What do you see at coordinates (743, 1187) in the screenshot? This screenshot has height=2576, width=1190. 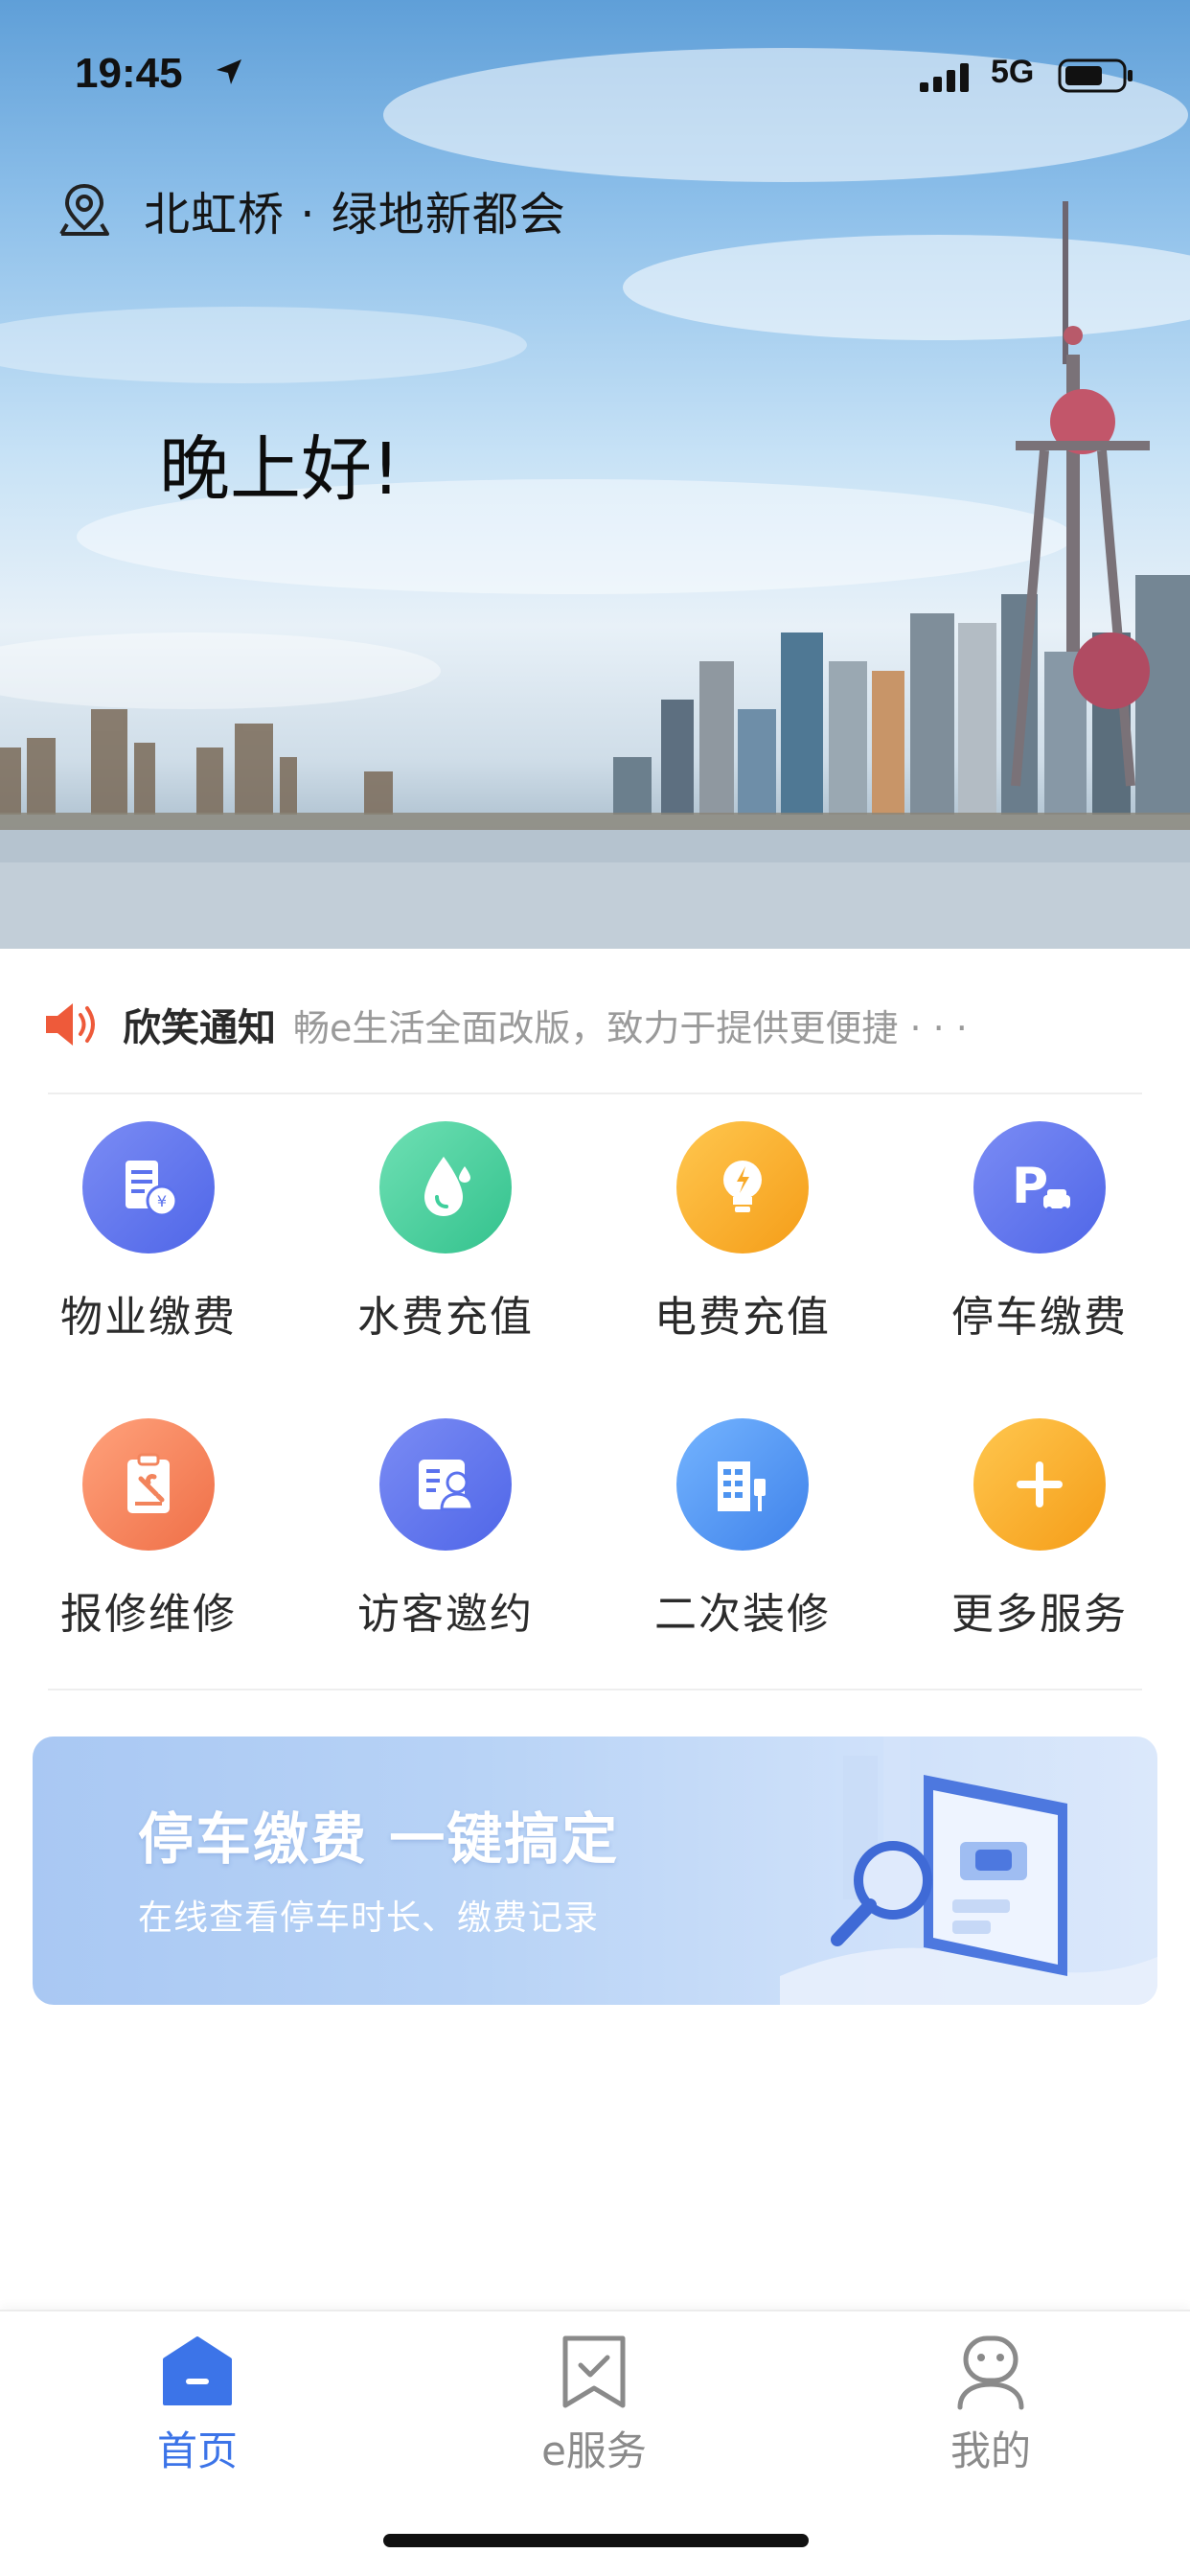 I see `lightbulb-icon` at bounding box center [743, 1187].